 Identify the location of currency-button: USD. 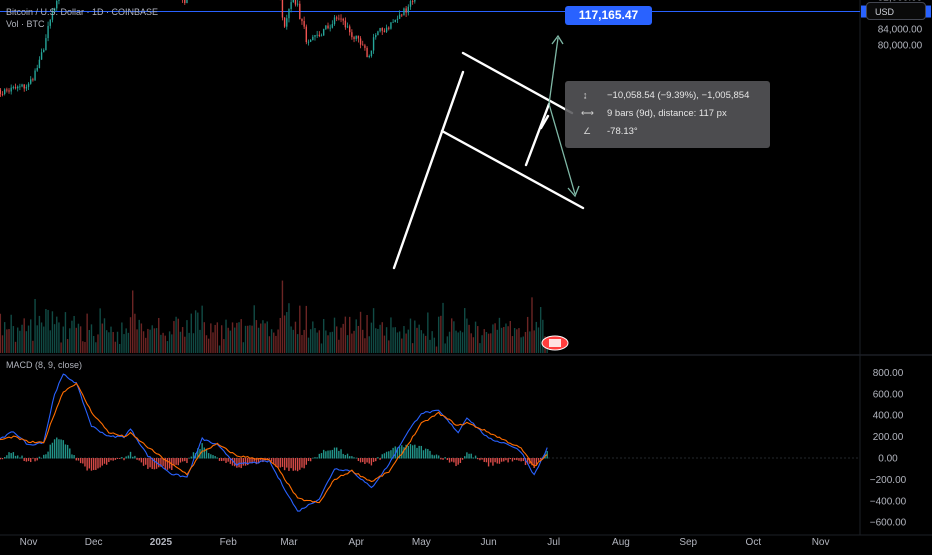
(896, 11).